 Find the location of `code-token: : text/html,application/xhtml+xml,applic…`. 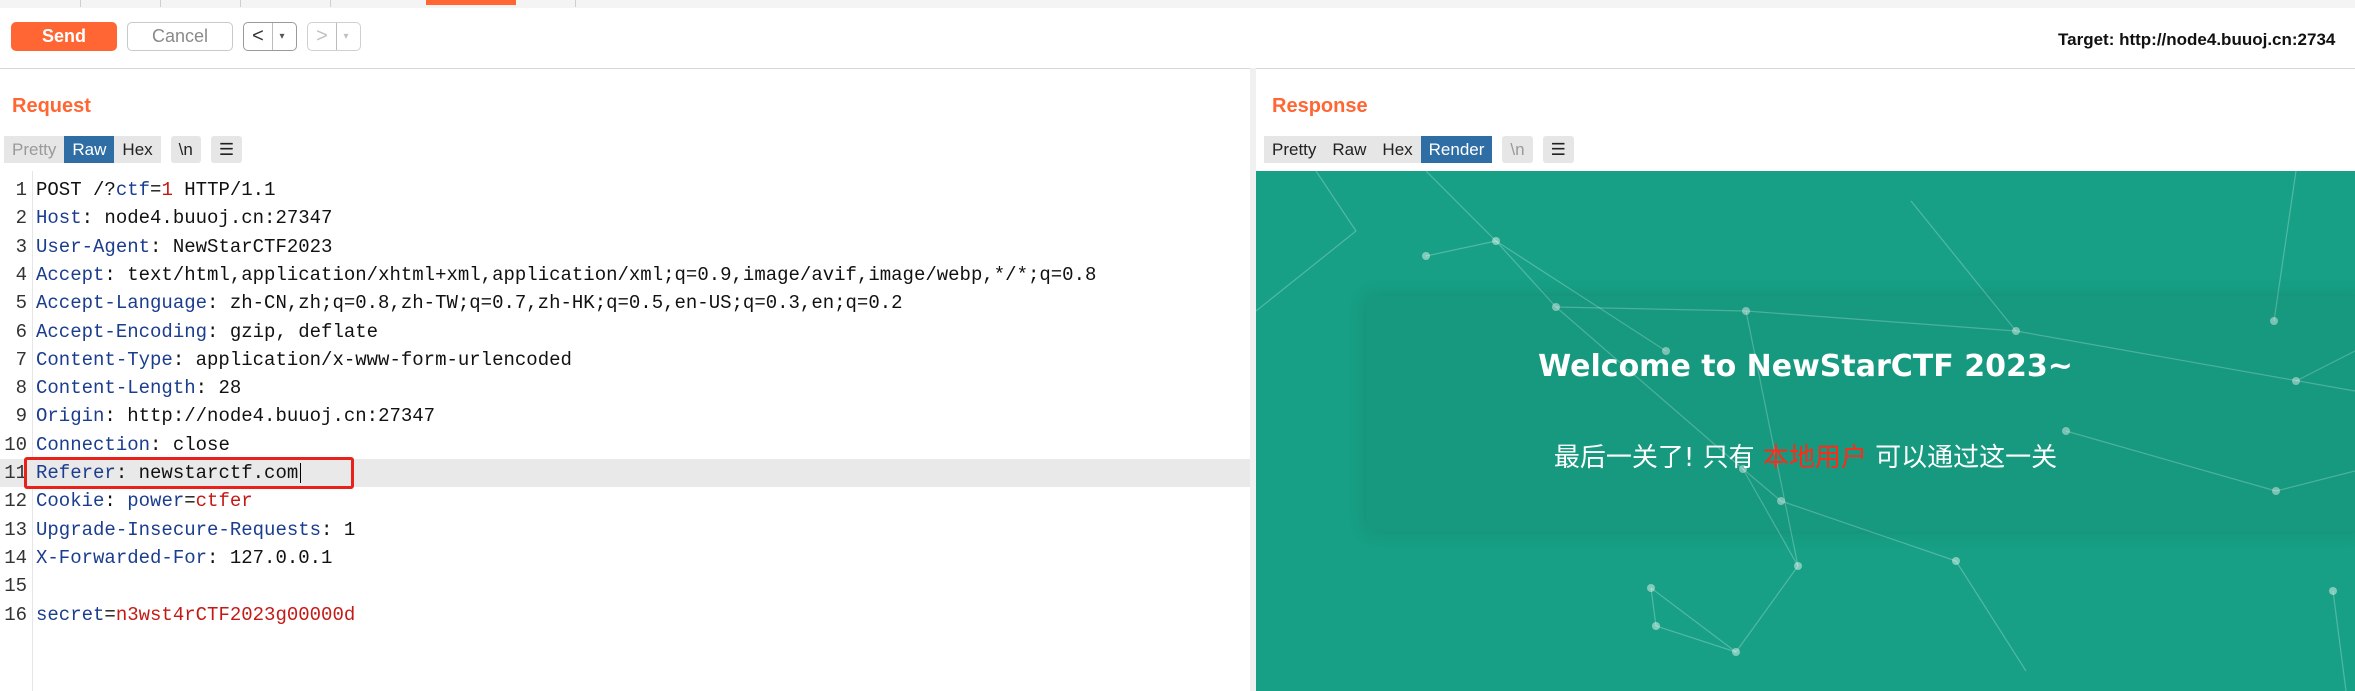

code-token: : text/html,application/xhtml+xml,applic… is located at coordinates (600, 274).